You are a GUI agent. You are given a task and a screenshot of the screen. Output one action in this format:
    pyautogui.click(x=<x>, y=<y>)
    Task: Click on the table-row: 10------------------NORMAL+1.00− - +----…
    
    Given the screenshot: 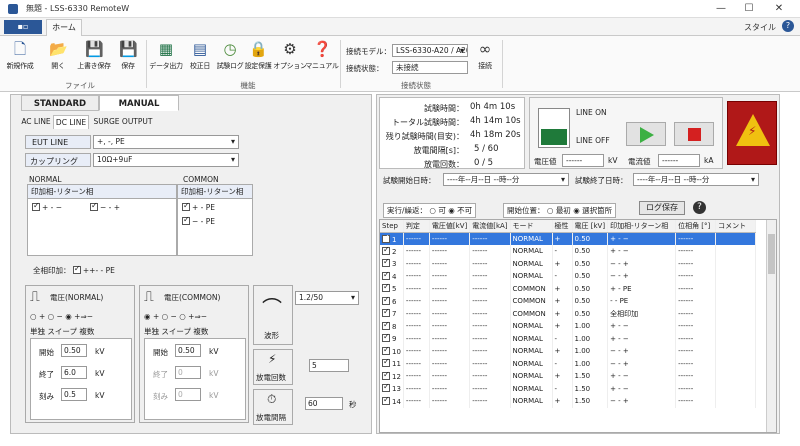 What is the action you would take?
    pyautogui.click(x=568, y=351)
    